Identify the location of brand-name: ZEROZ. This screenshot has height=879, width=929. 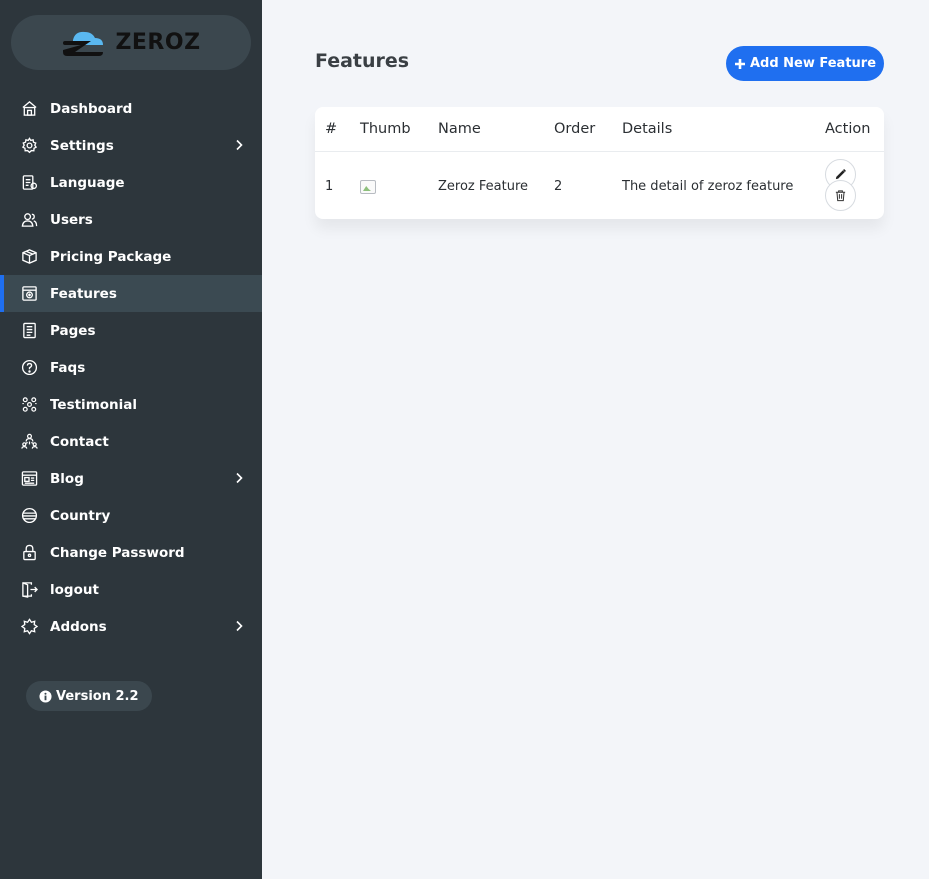
(158, 42).